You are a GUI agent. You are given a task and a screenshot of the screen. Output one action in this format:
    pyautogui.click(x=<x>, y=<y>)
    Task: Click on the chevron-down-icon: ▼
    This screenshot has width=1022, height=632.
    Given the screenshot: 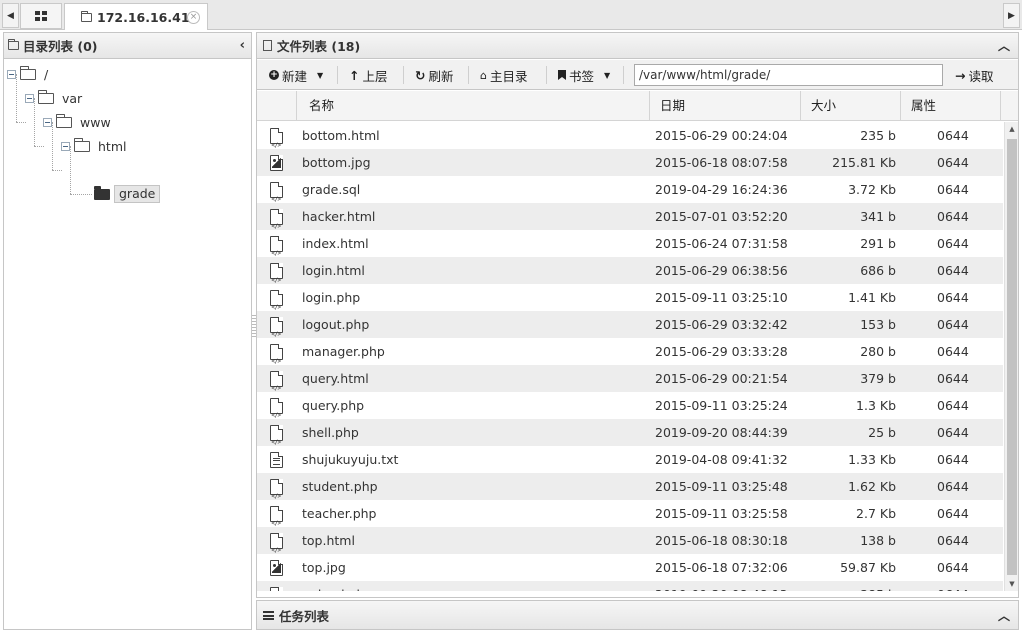 What is the action you would take?
    pyautogui.click(x=607, y=75)
    